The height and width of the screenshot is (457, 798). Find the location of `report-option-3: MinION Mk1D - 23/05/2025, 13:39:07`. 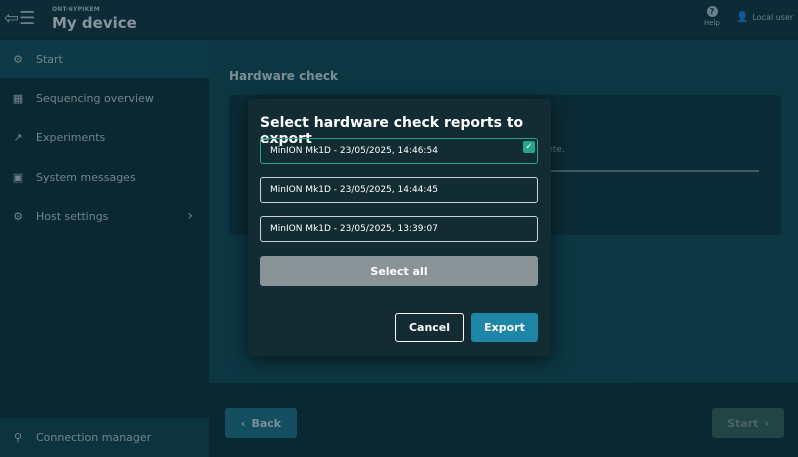

report-option-3: MinION Mk1D - 23/05/2025, 13:39:07 is located at coordinates (399, 229).